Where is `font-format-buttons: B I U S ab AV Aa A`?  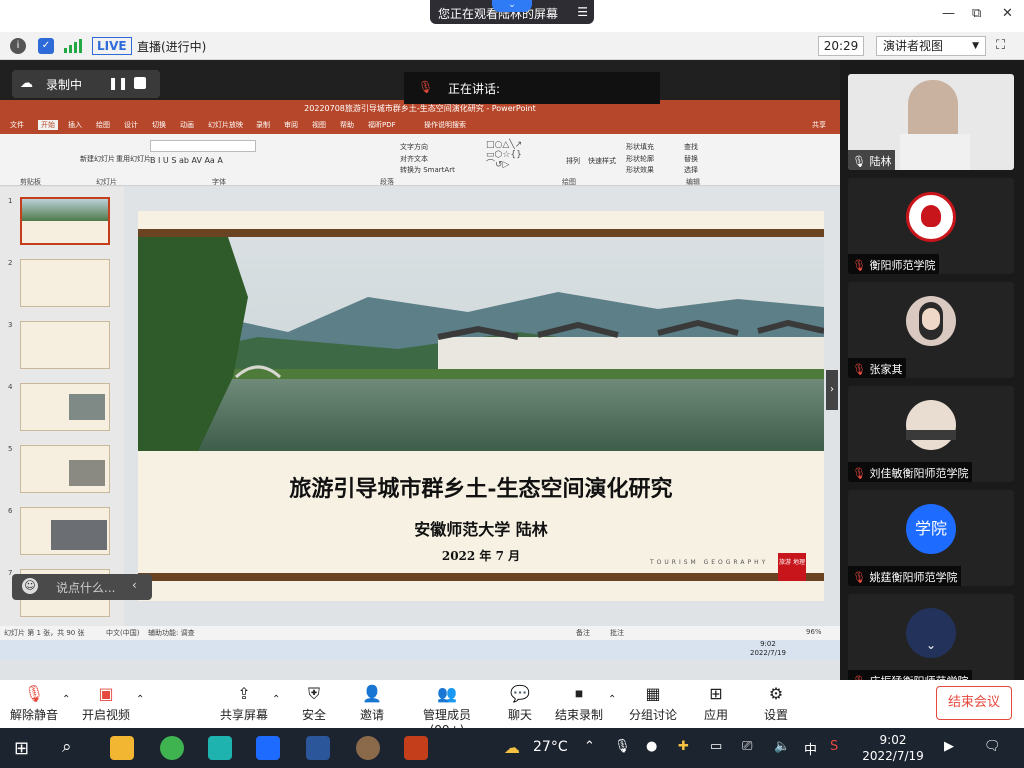 font-format-buttons: B I U S ab AV Aa A is located at coordinates (220, 161).